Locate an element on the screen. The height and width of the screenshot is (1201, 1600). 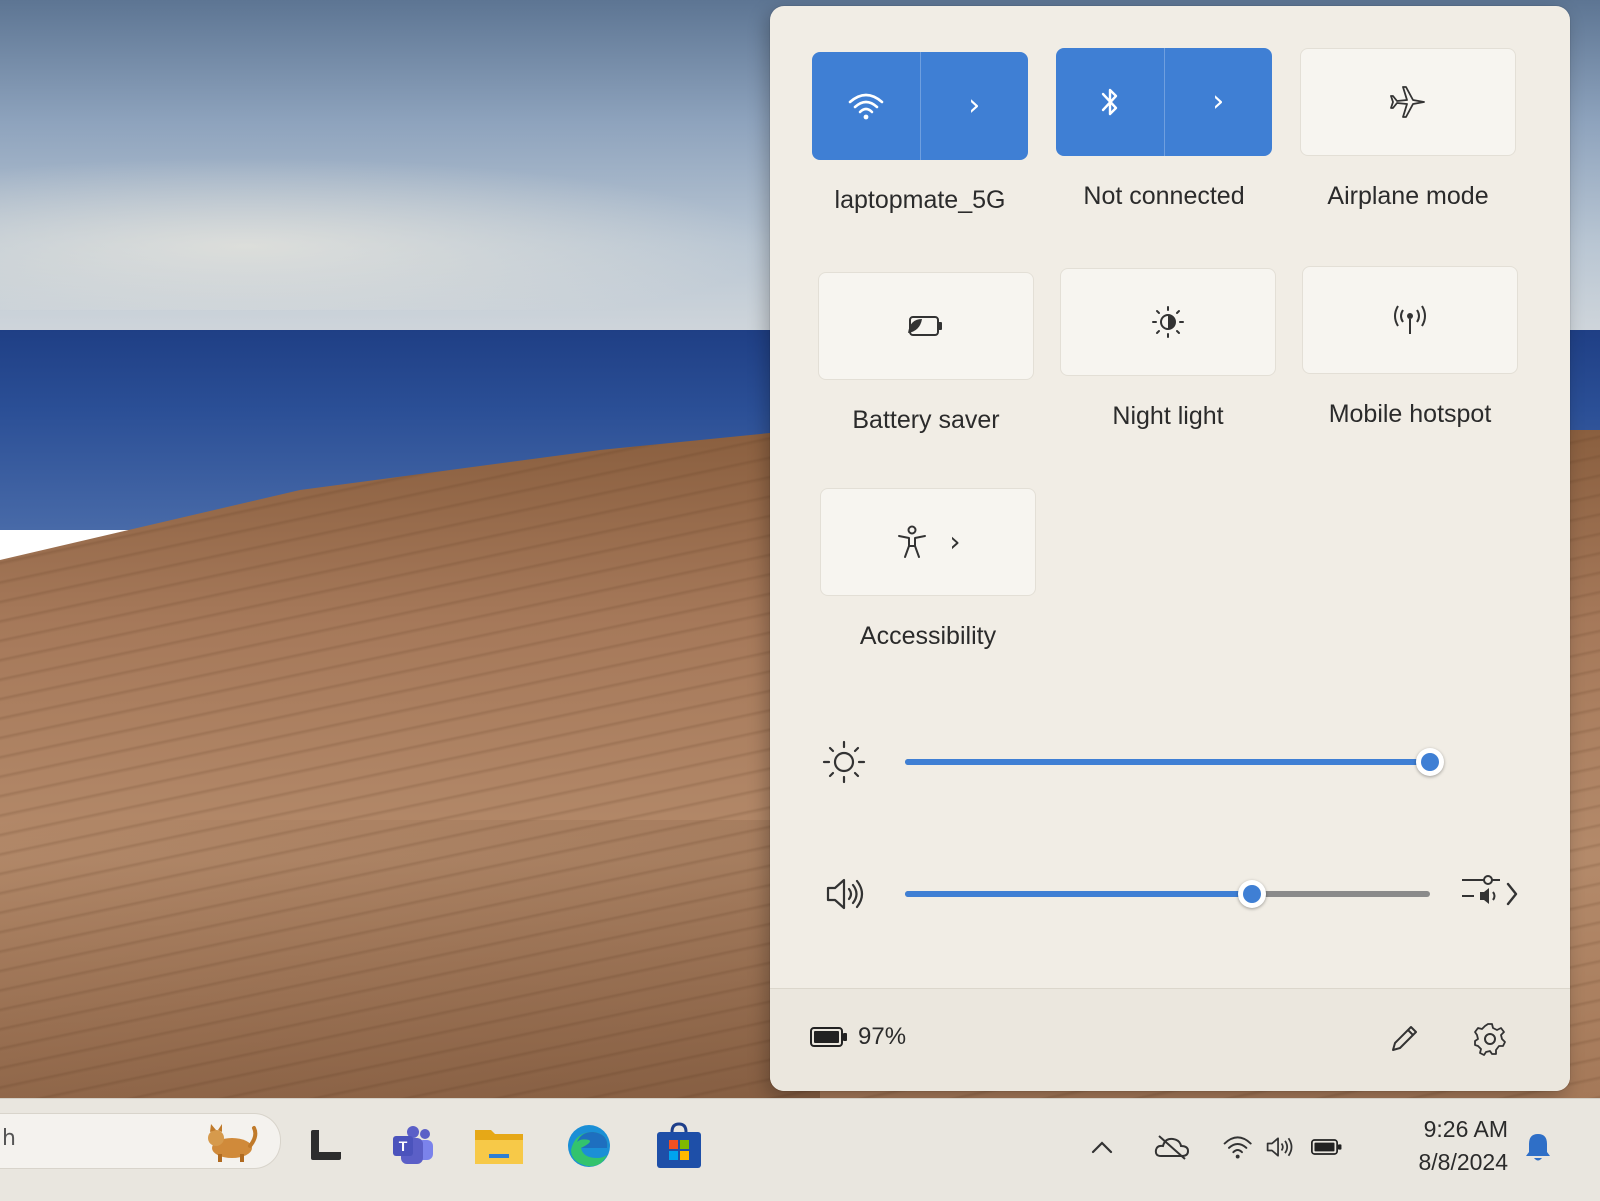
wifi-toggle-button is located at coordinates (866, 106).